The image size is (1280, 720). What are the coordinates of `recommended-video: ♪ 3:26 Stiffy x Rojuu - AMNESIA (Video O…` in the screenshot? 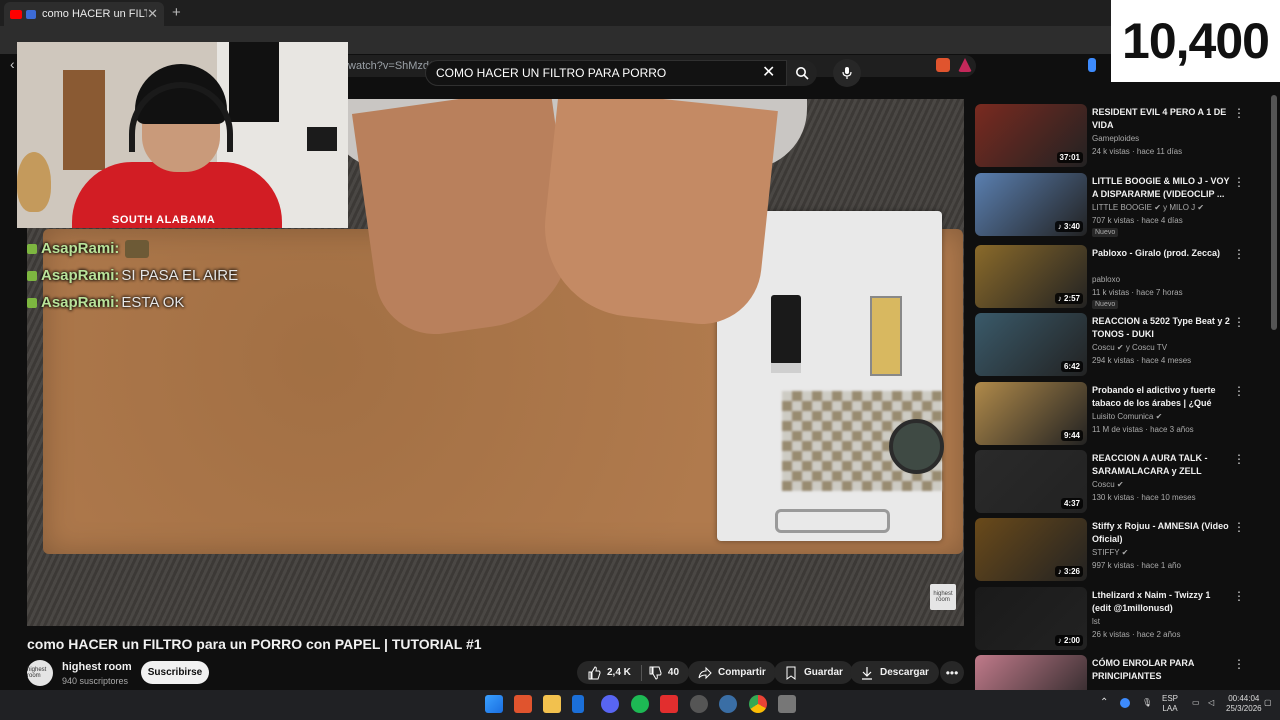 It's located at (1120, 550).